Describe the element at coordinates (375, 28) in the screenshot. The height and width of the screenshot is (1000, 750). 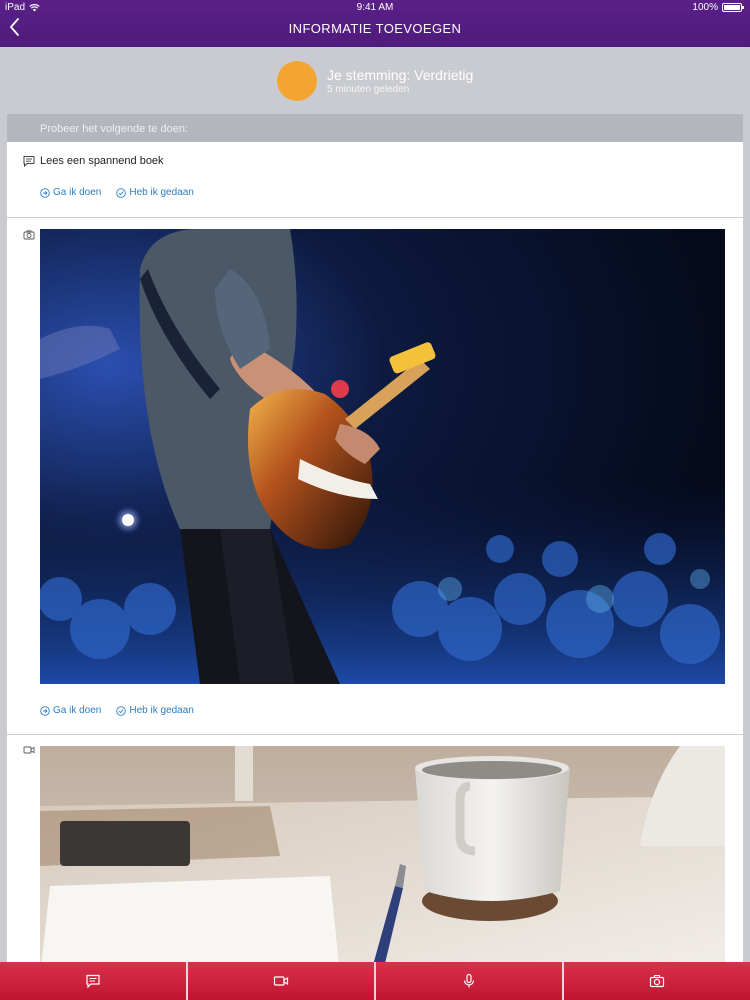
I see `page-title: INFORMATIE TOEVOEGEN` at that location.